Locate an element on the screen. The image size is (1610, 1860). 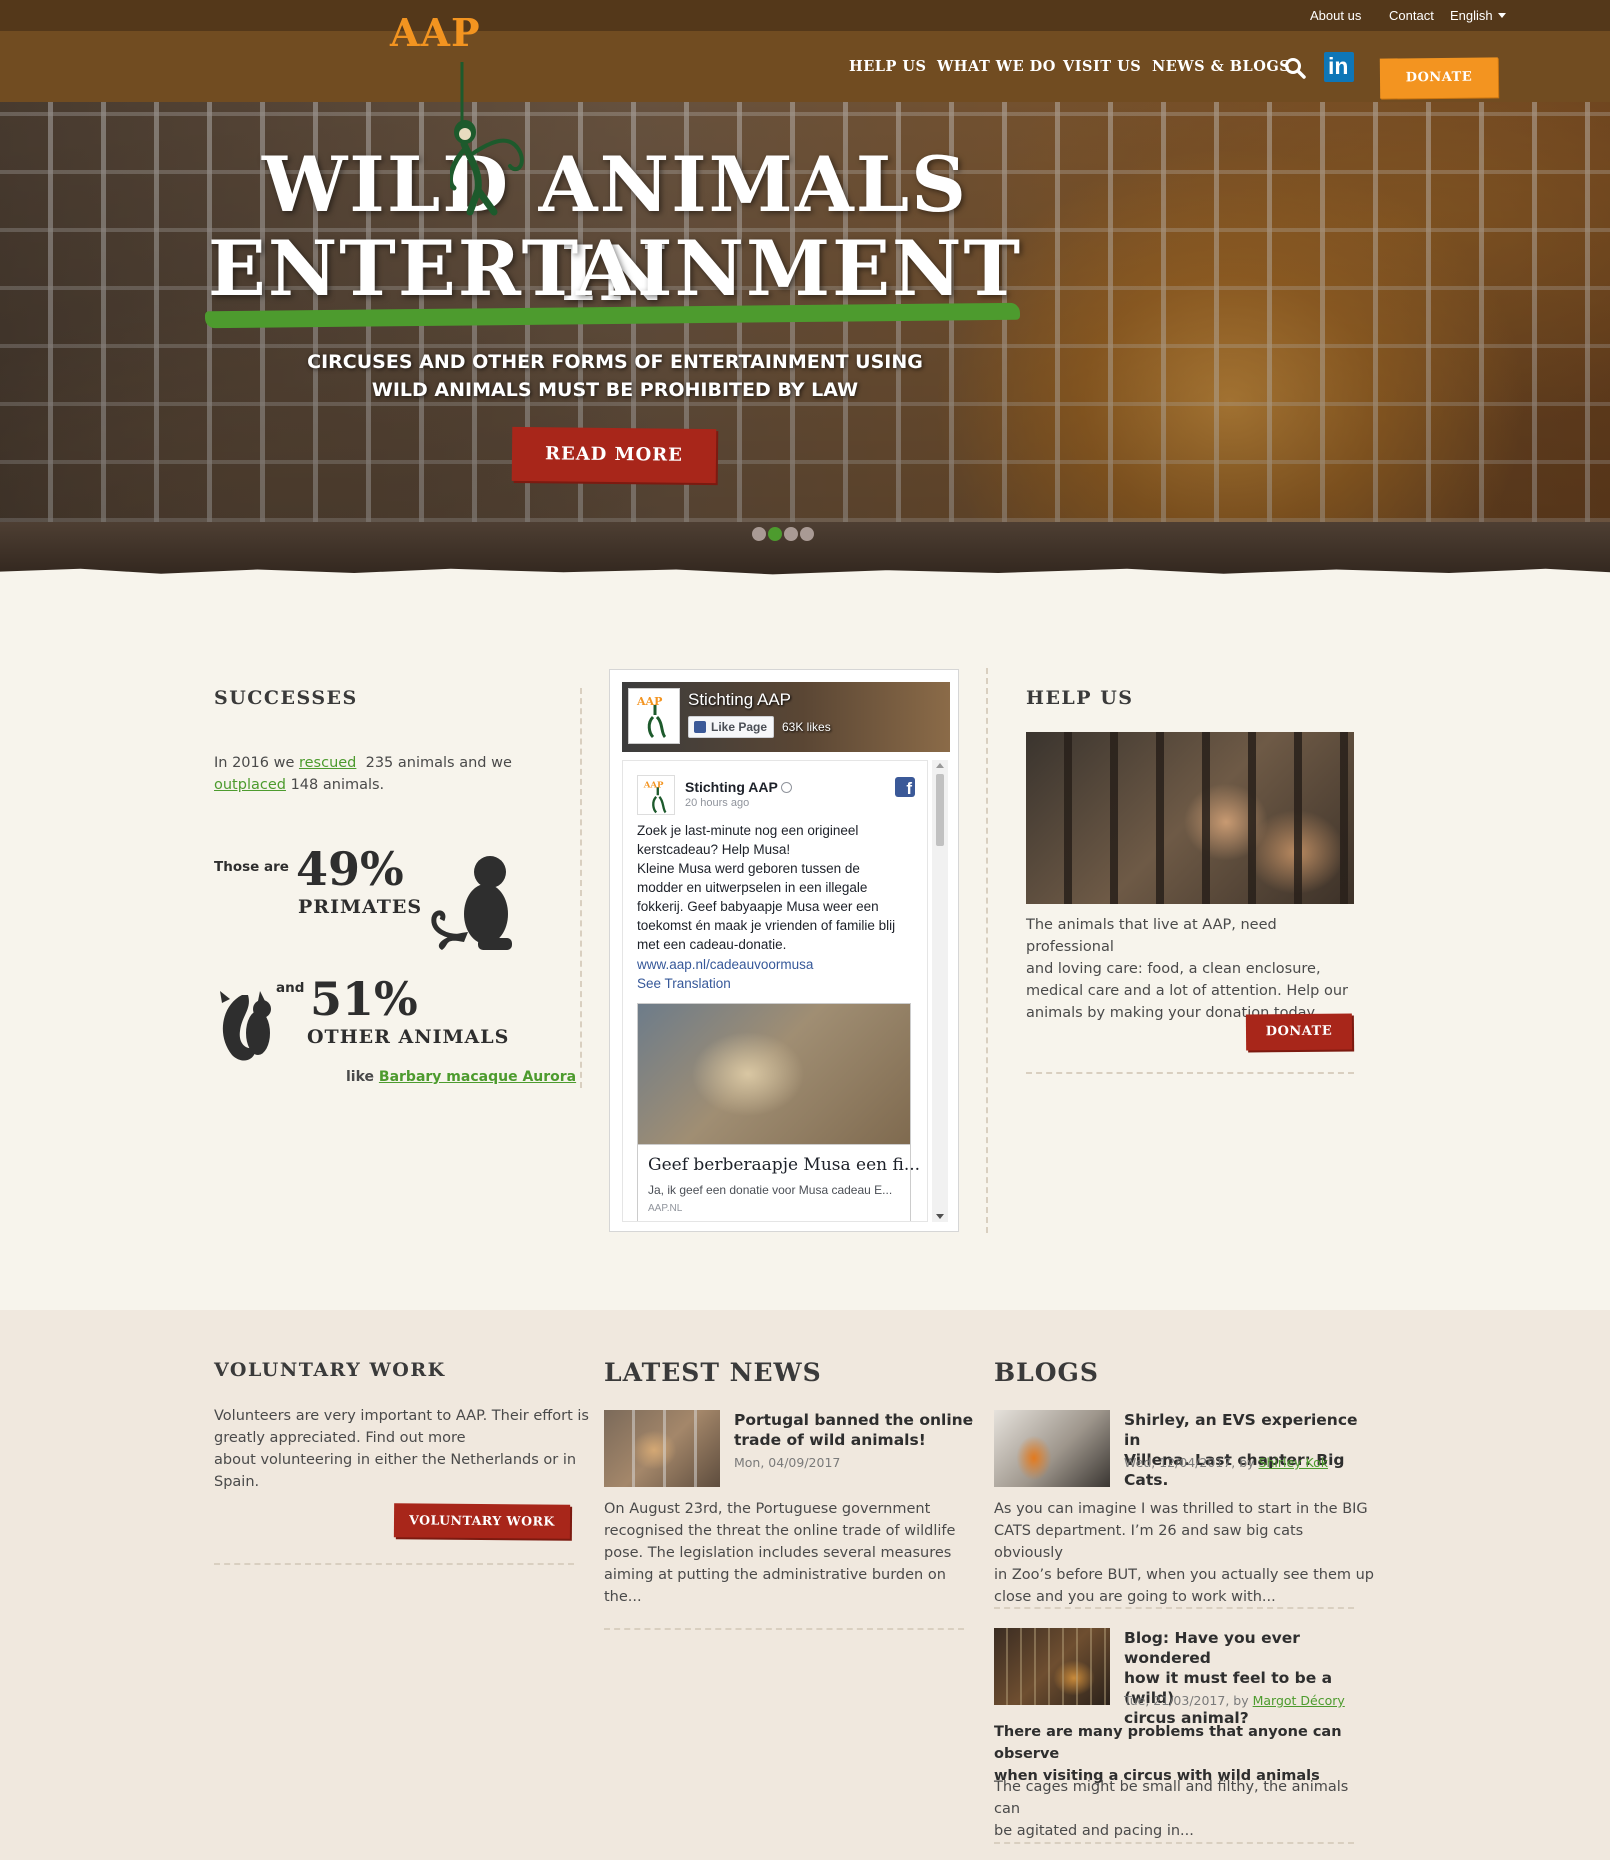
post-line: Zoek je last-minute nog een origineel is located at coordinates (748, 830).